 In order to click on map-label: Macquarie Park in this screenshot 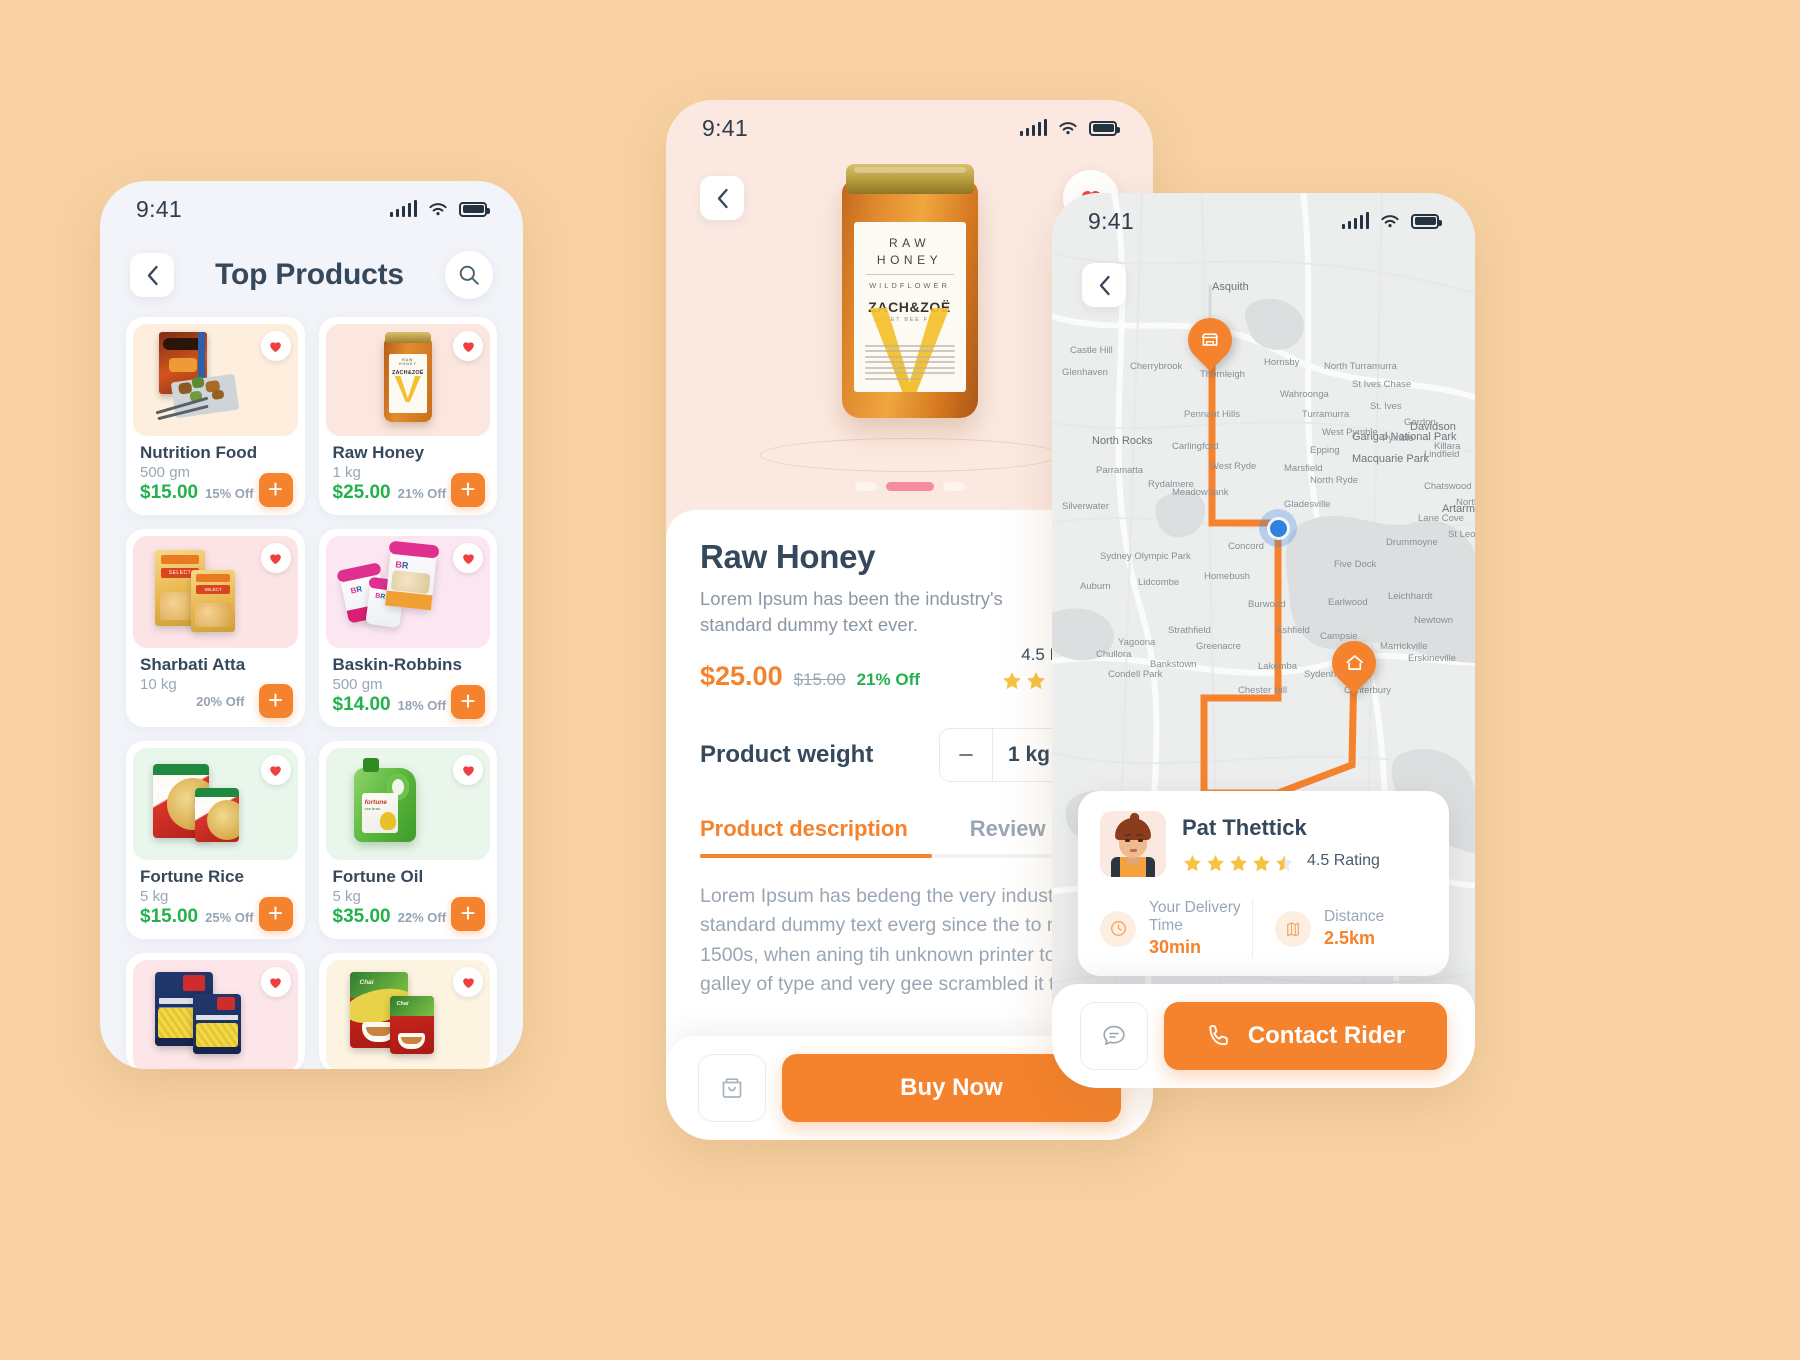, I will do `click(1391, 459)`.